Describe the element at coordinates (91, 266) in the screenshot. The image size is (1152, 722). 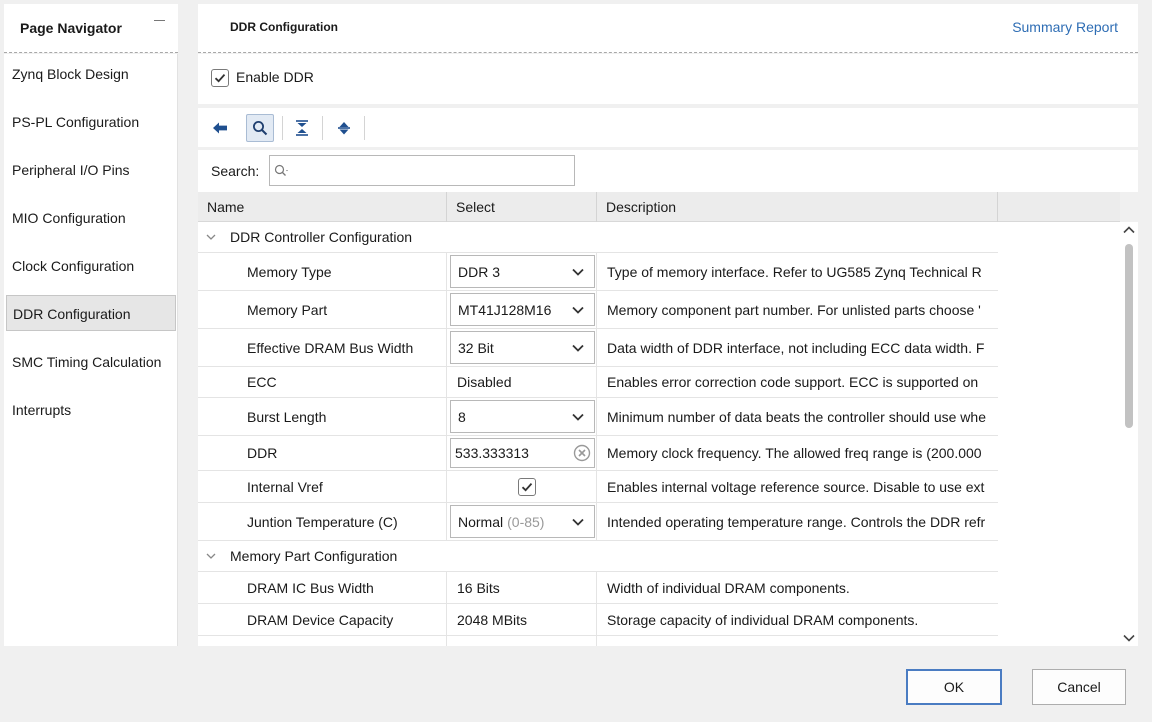
I see `nav-item-clock-configuration: Clock Configuration` at that location.